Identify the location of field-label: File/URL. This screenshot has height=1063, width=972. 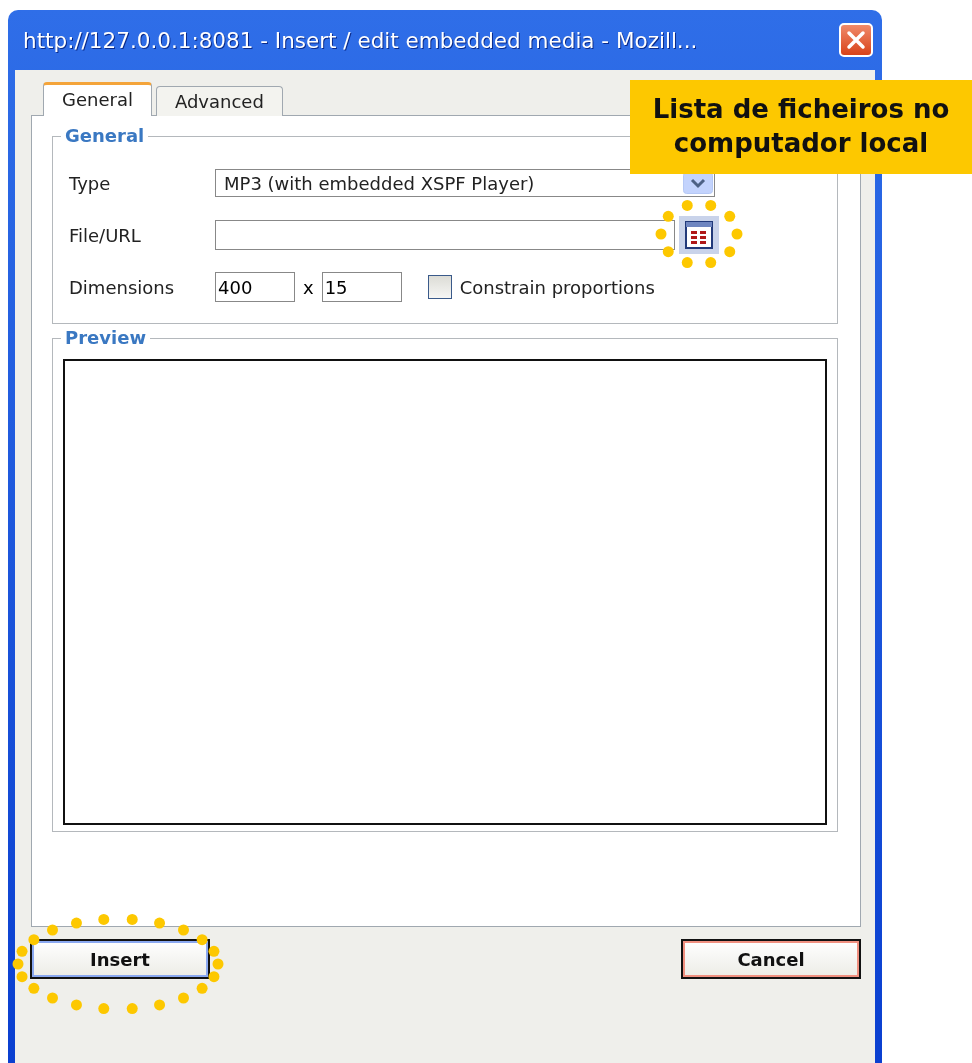
(105, 235).